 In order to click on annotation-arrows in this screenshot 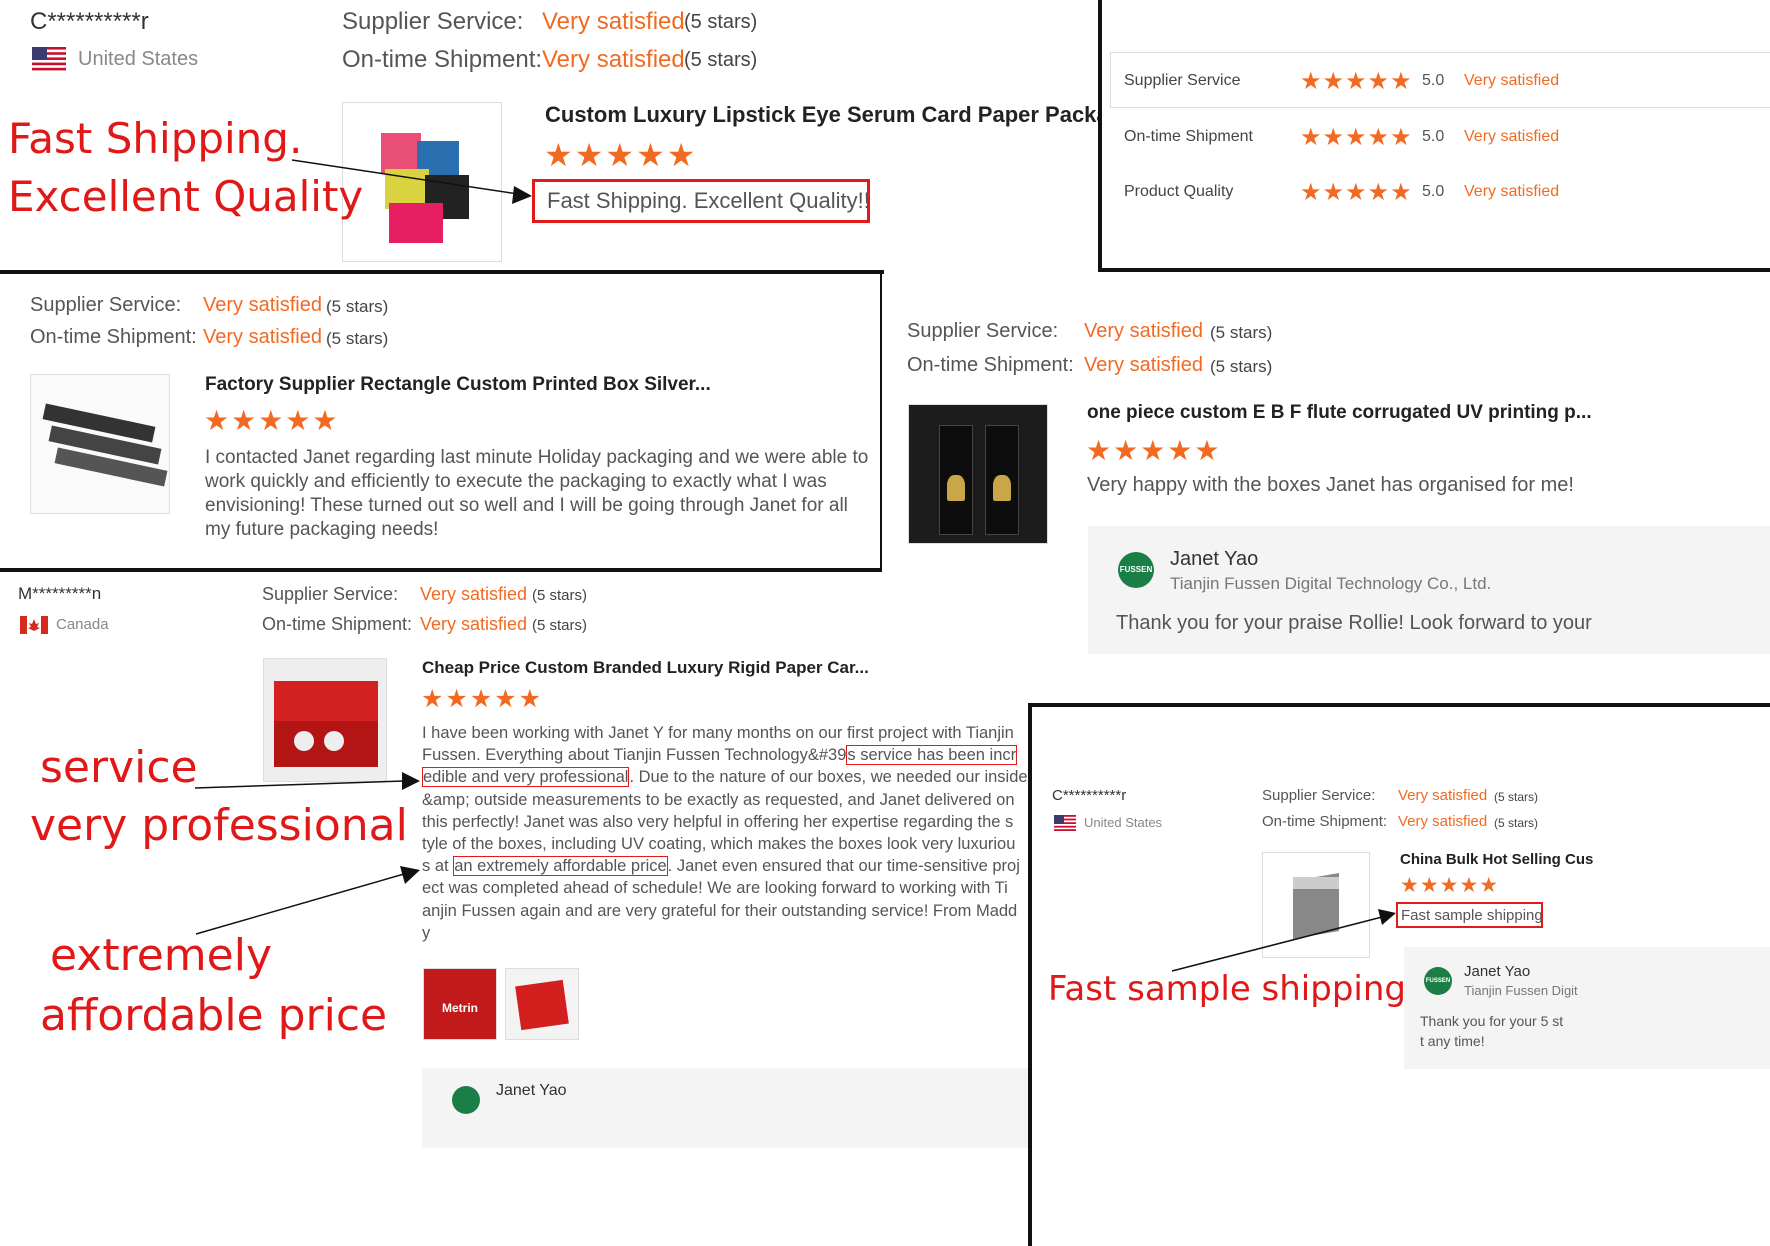, I will do `click(307, 853)`.